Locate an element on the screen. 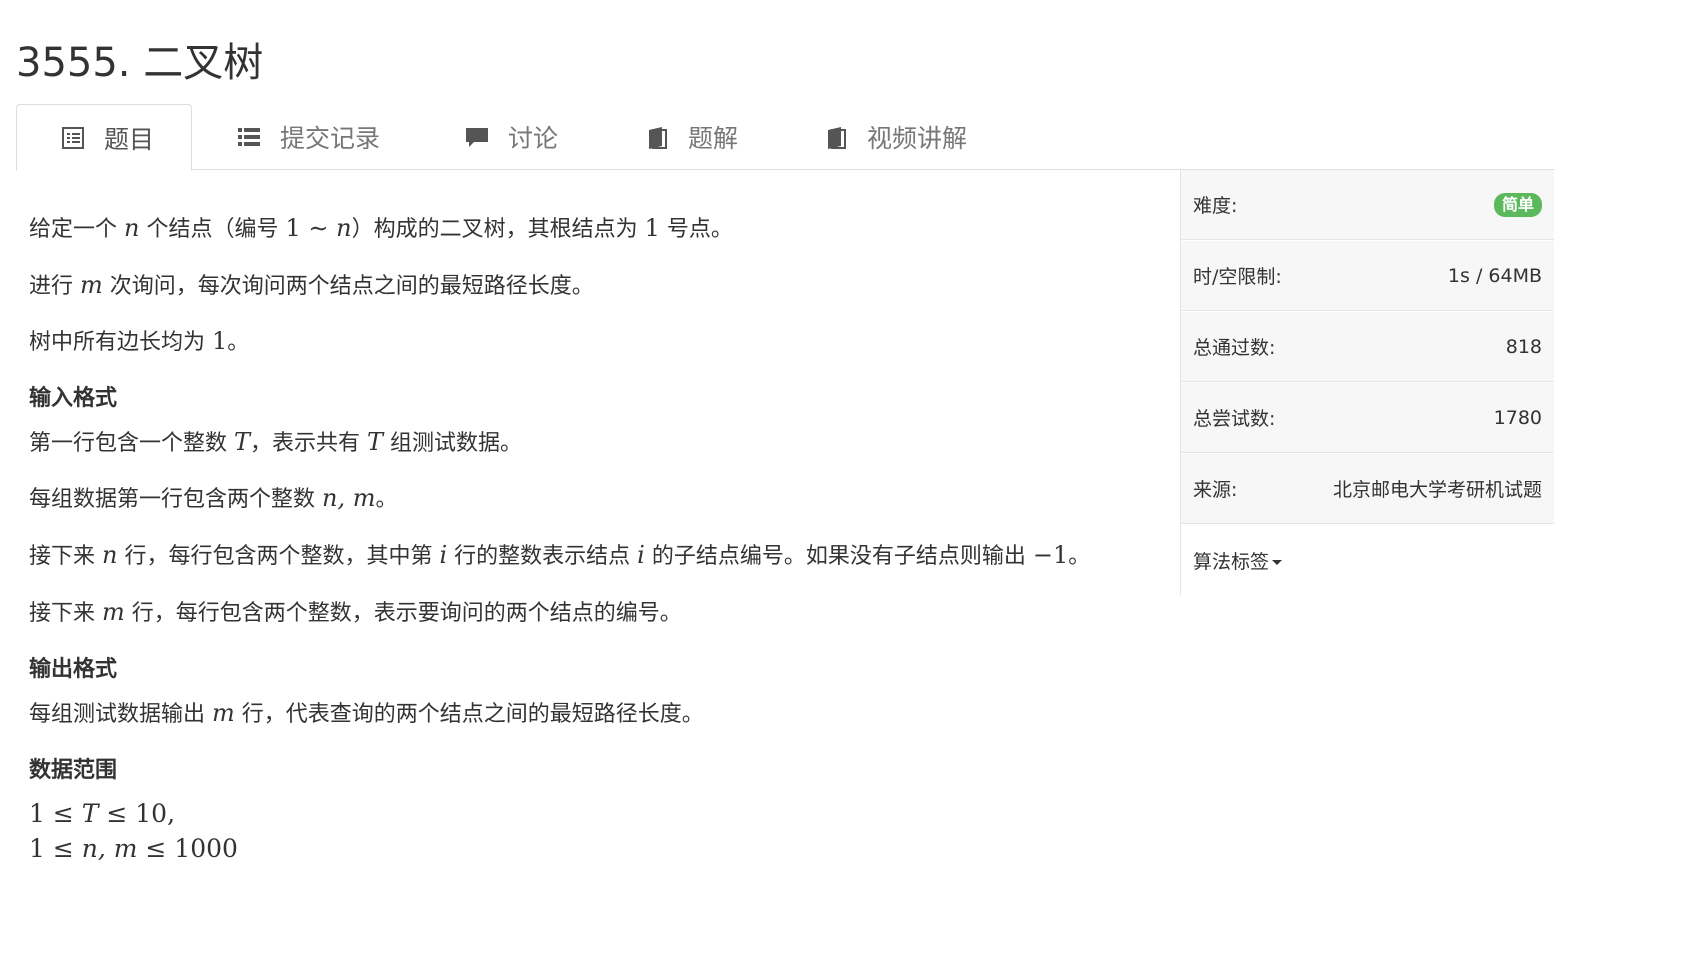 The width and height of the screenshot is (1694, 955). algorithm-tags-dropdown: 算法标签 is located at coordinates (1238, 560).